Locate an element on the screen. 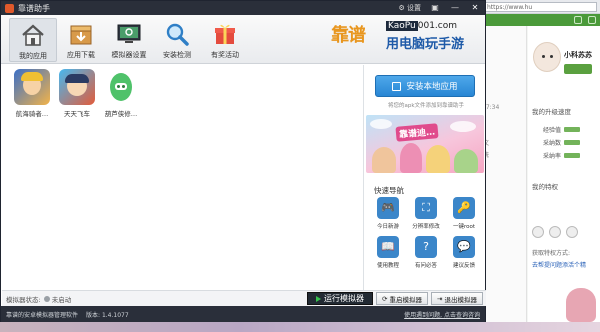 Image resolution: width=600 pixels, height=332 pixels. install-local-app-button: 安装本地应用 is located at coordinates (425, 86).